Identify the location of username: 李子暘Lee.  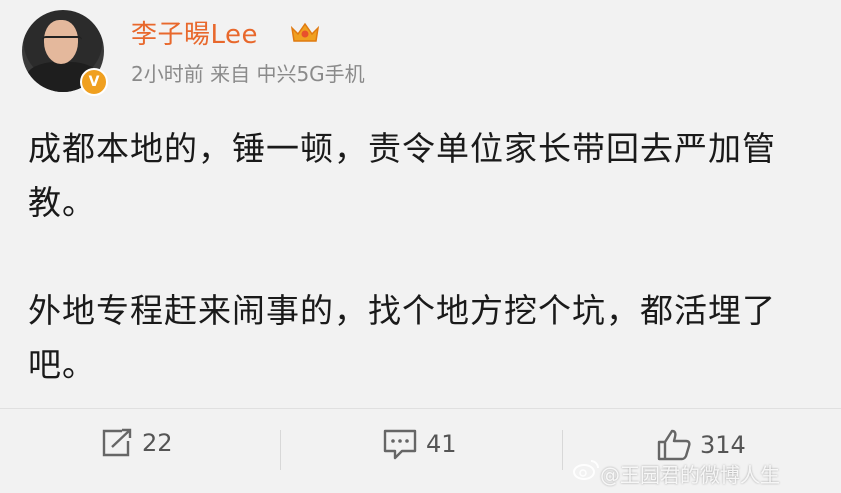
(194, 32).